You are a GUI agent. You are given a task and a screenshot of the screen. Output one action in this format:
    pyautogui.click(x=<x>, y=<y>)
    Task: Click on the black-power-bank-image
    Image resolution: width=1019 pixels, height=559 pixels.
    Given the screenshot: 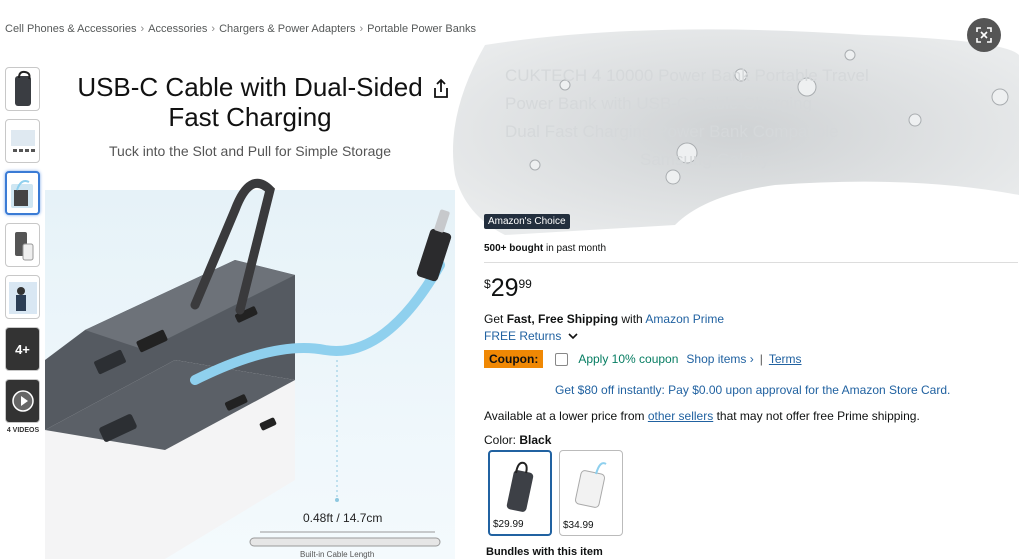 What is the action you would take?
    pyautogui.click(x=520, y=486)
    